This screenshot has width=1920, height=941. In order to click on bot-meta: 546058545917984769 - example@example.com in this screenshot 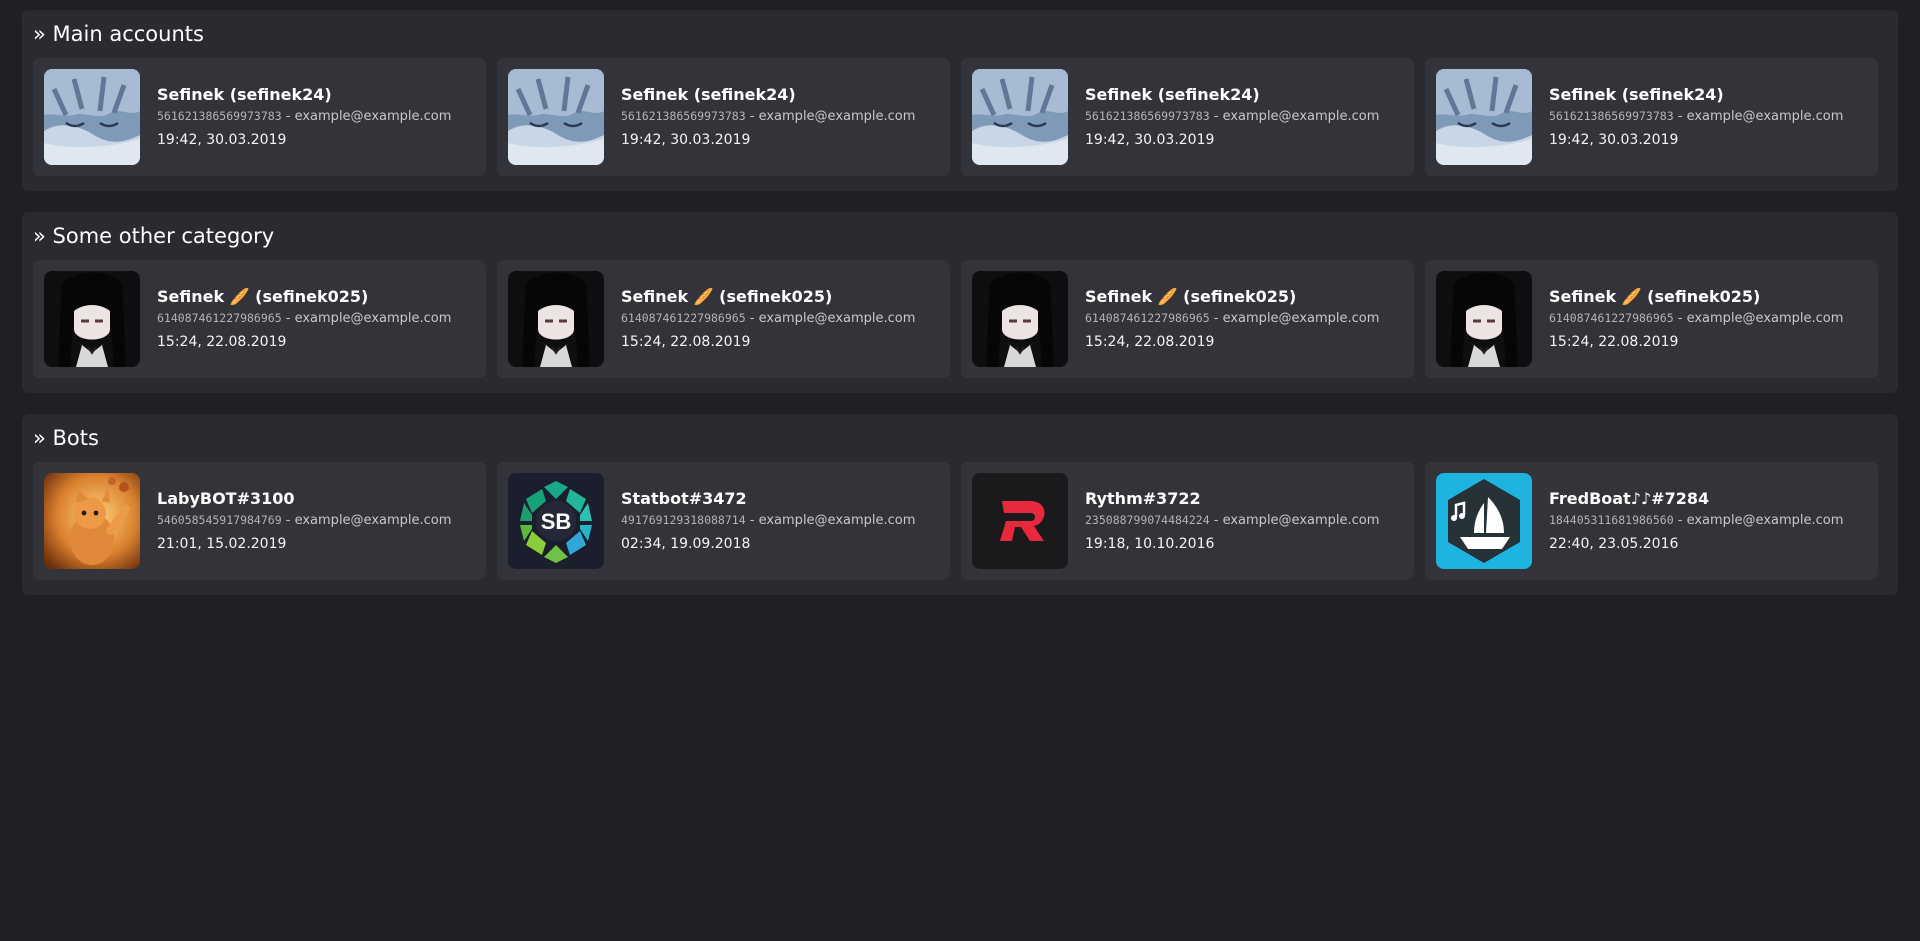, I will do `click(304, 520)`.